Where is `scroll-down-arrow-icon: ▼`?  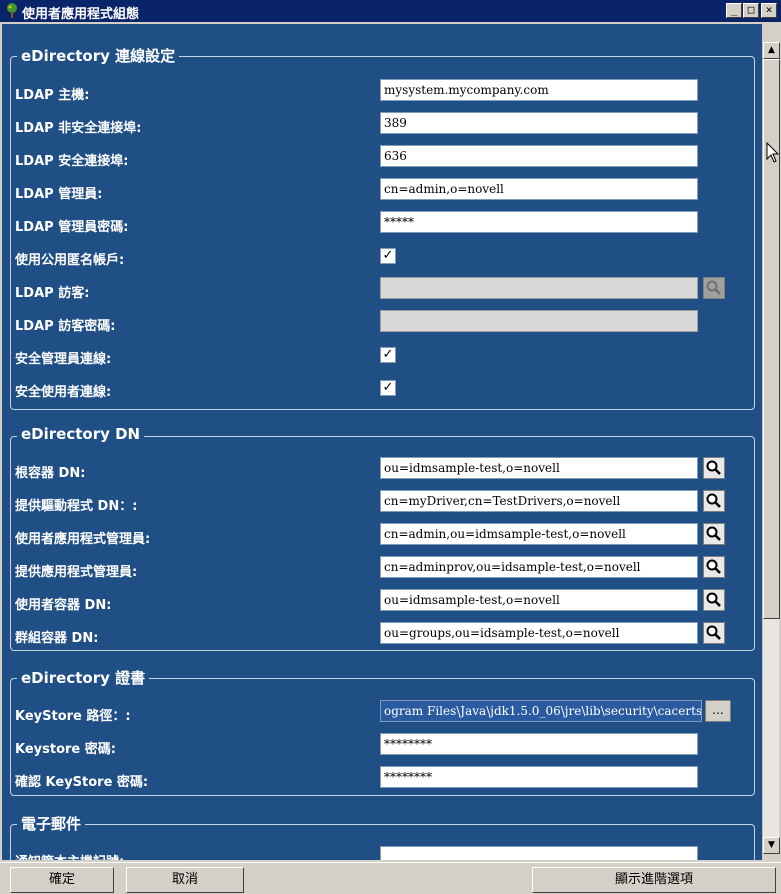 scroll-down-arrow-icon: ▼ is located at coordinates (771, 845).